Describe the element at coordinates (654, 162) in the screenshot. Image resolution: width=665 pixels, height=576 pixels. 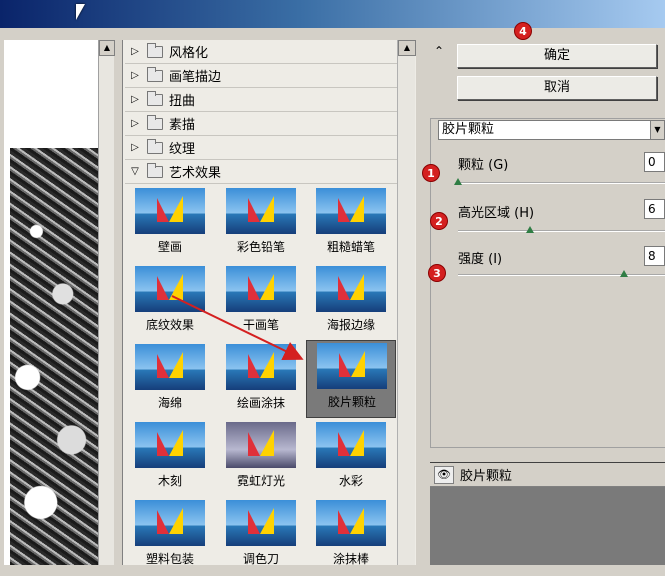
I see `grain-value-field: 0` at that location.